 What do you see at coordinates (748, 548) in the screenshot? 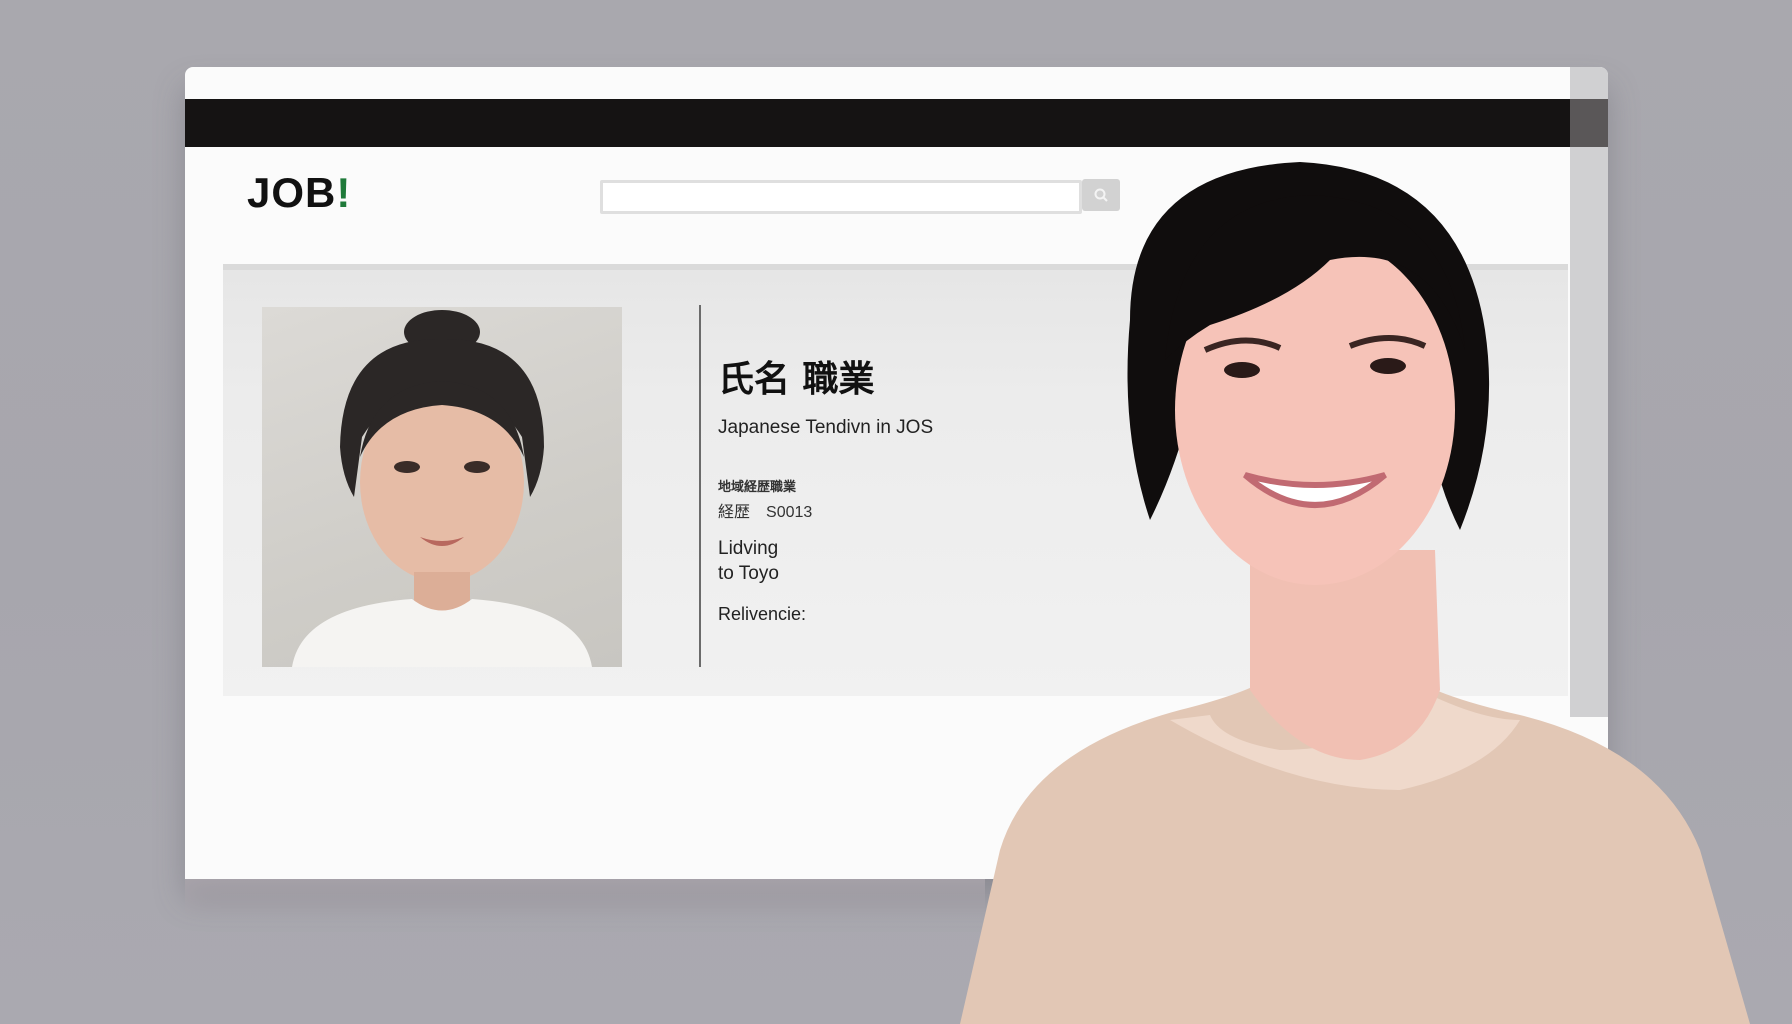
I see `profile-location-line1: Lidving` at bounding box center [748, 548].